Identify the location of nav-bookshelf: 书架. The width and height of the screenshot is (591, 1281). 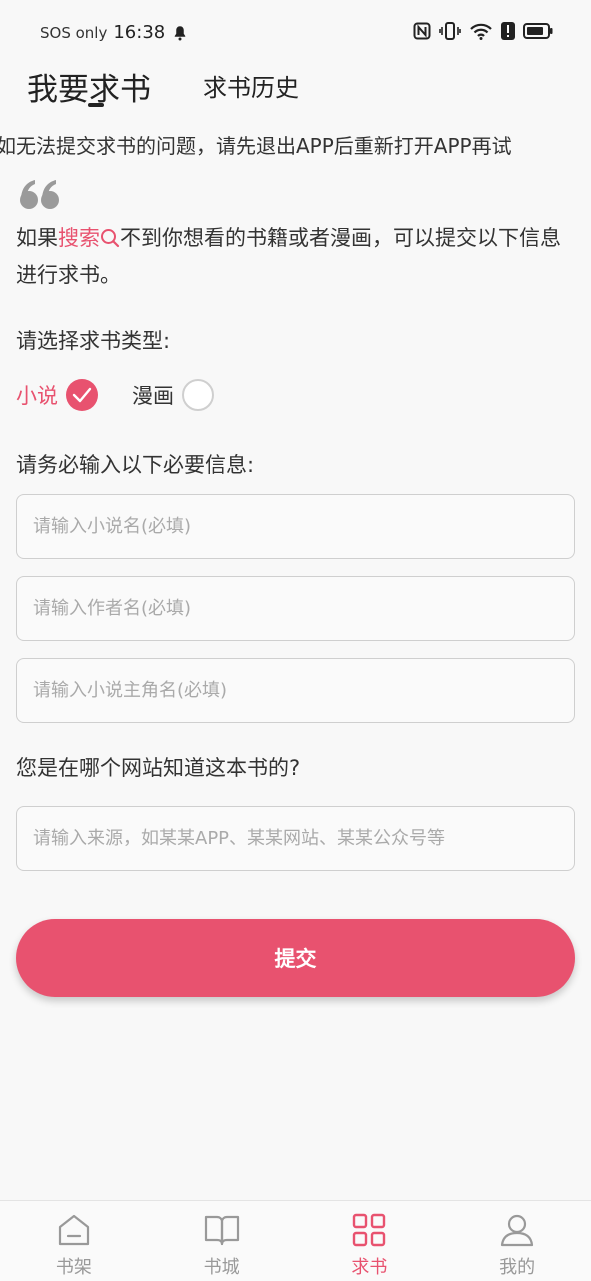
(74, 1241).